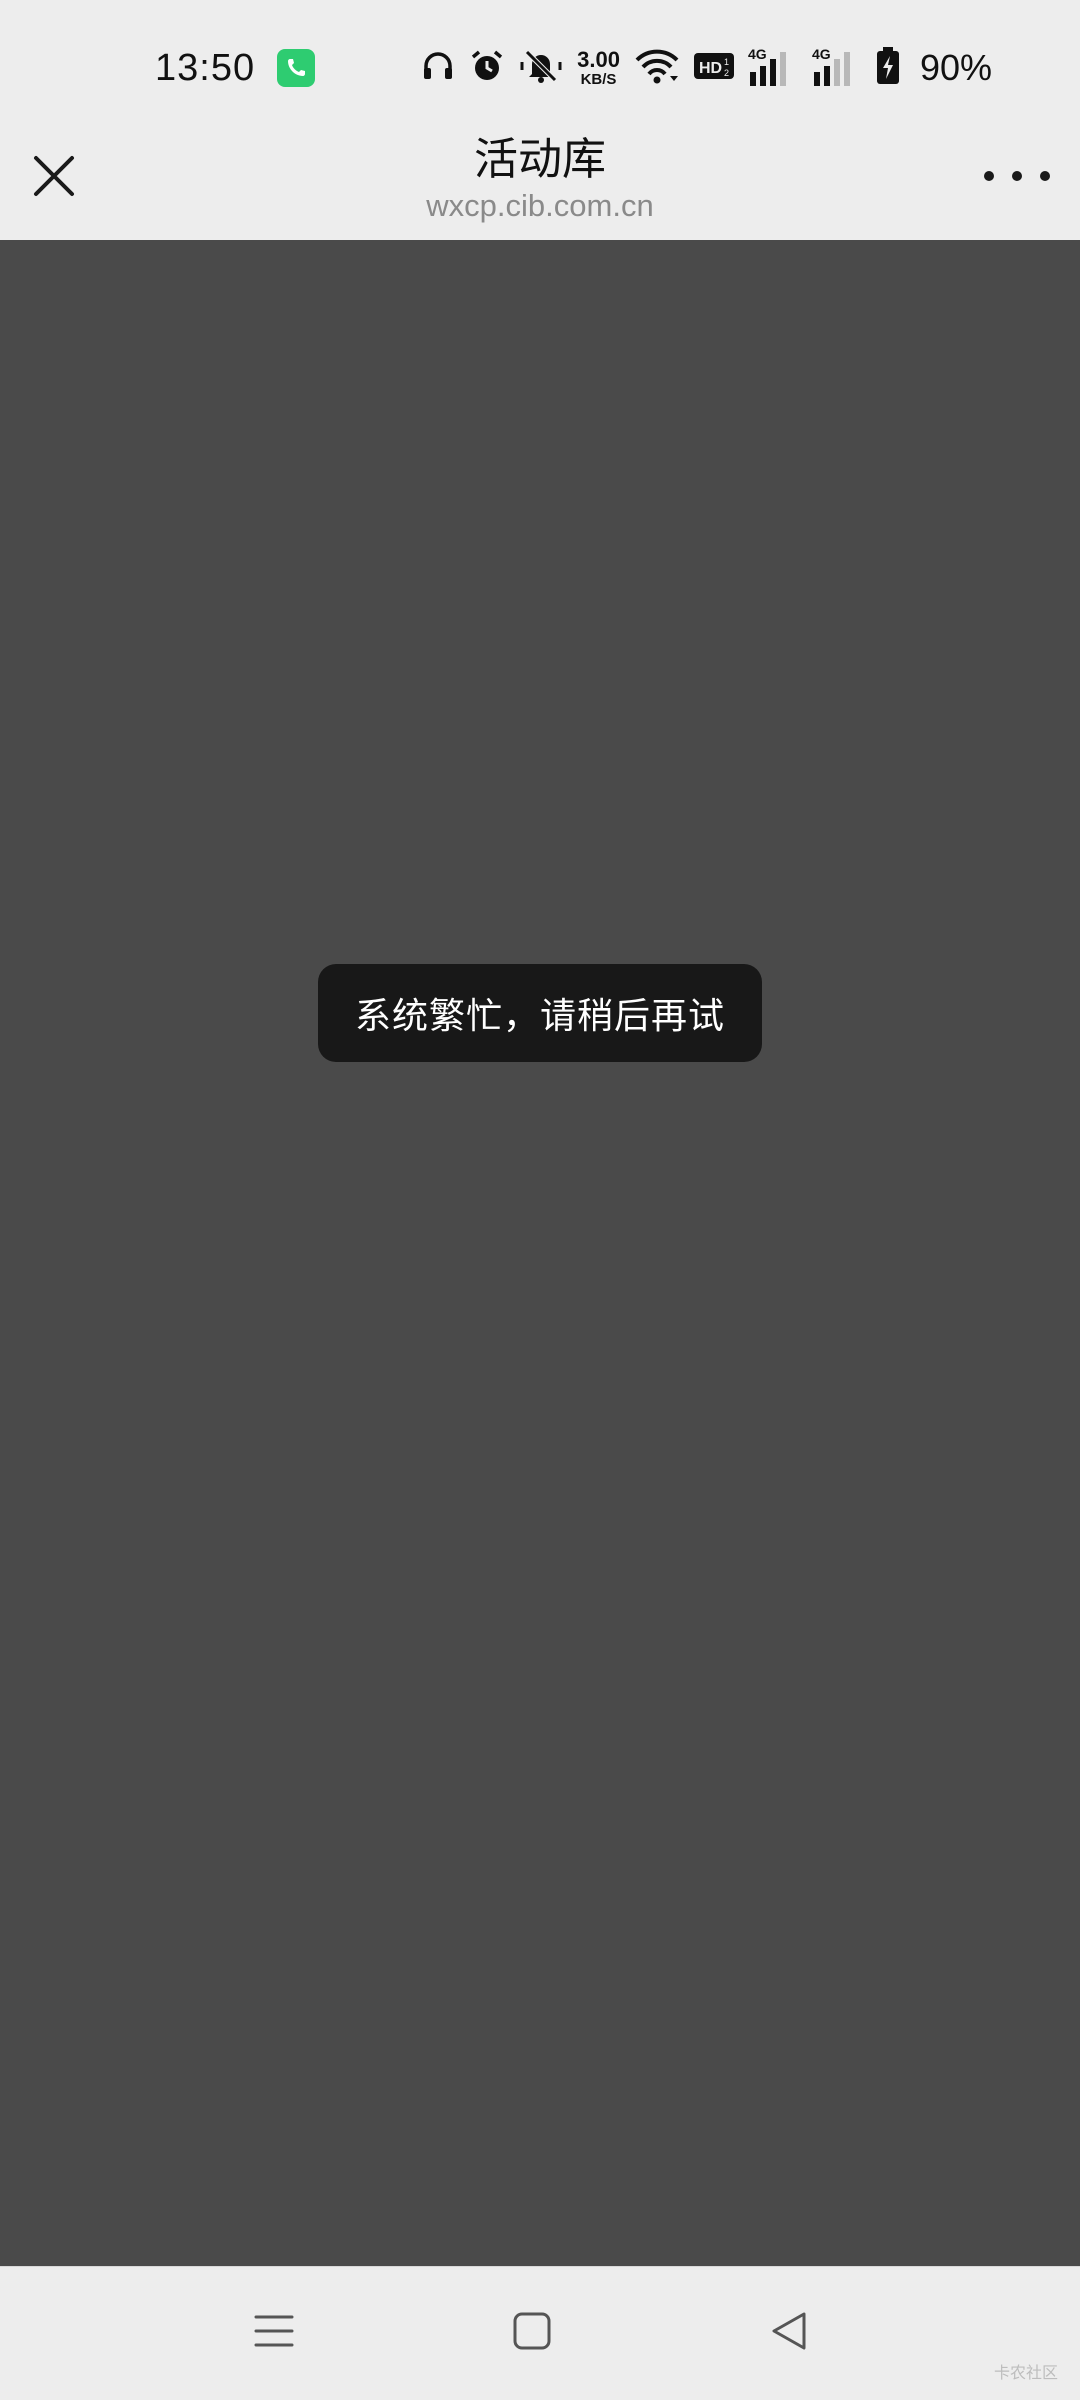 Image resolution: width=1080 pixels, height=2400 pixels. What do you see at coordinates (726, 62) in the screenshot?
I see `svg-text: 1` at bounding box center [726, 62].